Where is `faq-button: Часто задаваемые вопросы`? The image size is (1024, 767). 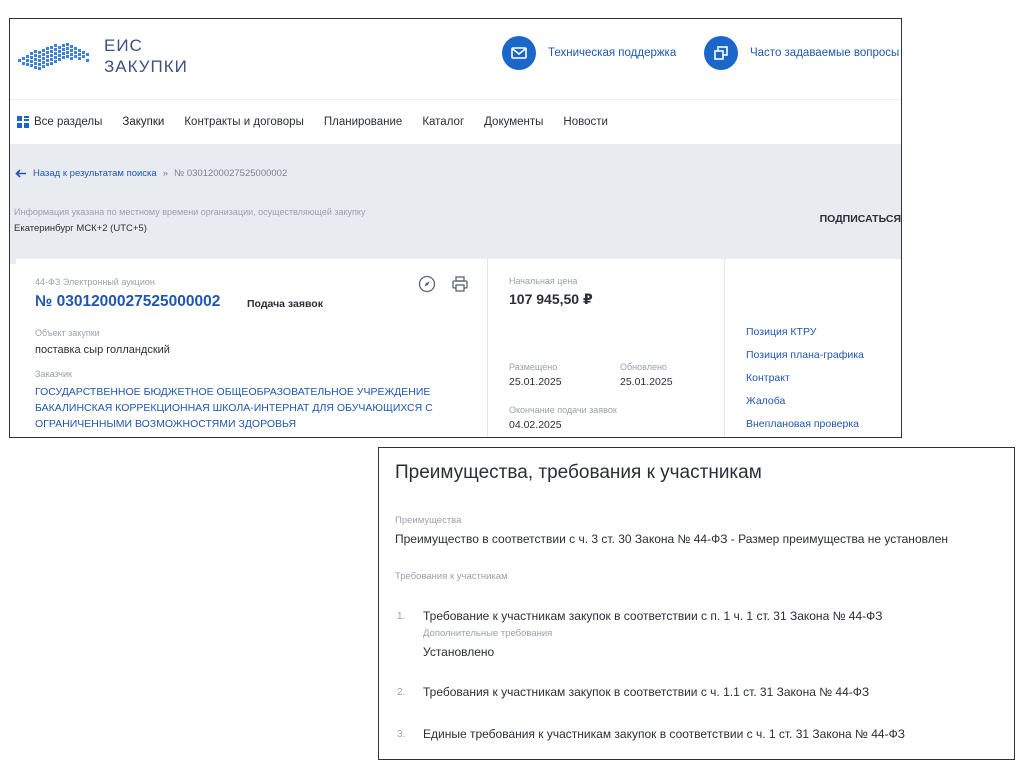
faq-button: Часто задаваемые вопросы is located at coordinates (801, 53).